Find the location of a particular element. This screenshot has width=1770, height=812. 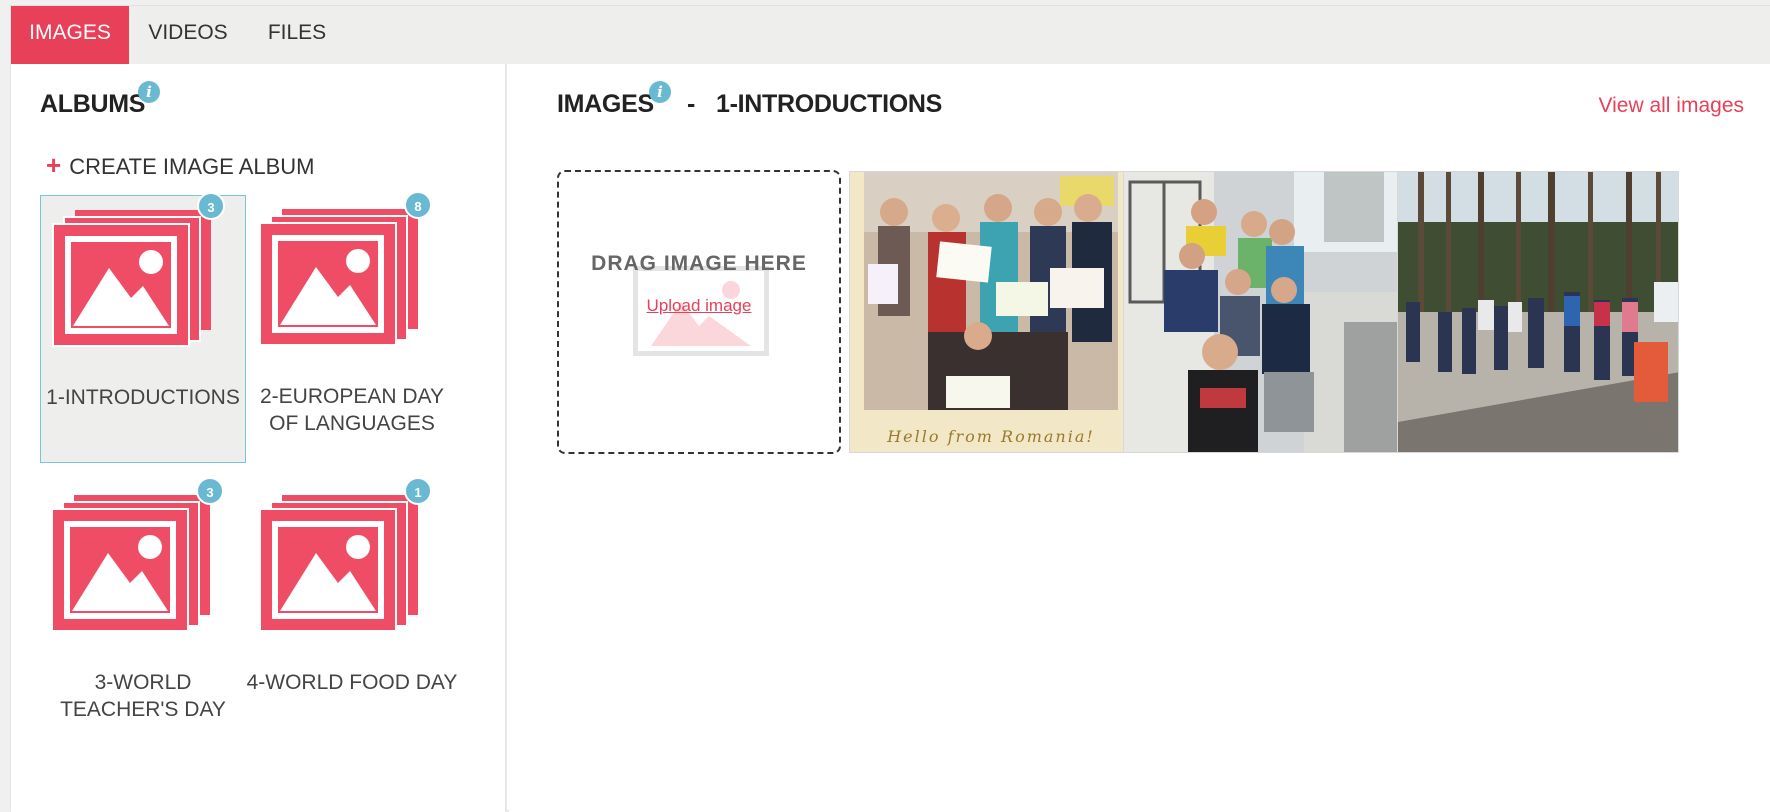

photo-group-with-signs: Hello from Romania! is located at coordinates (990, 312).